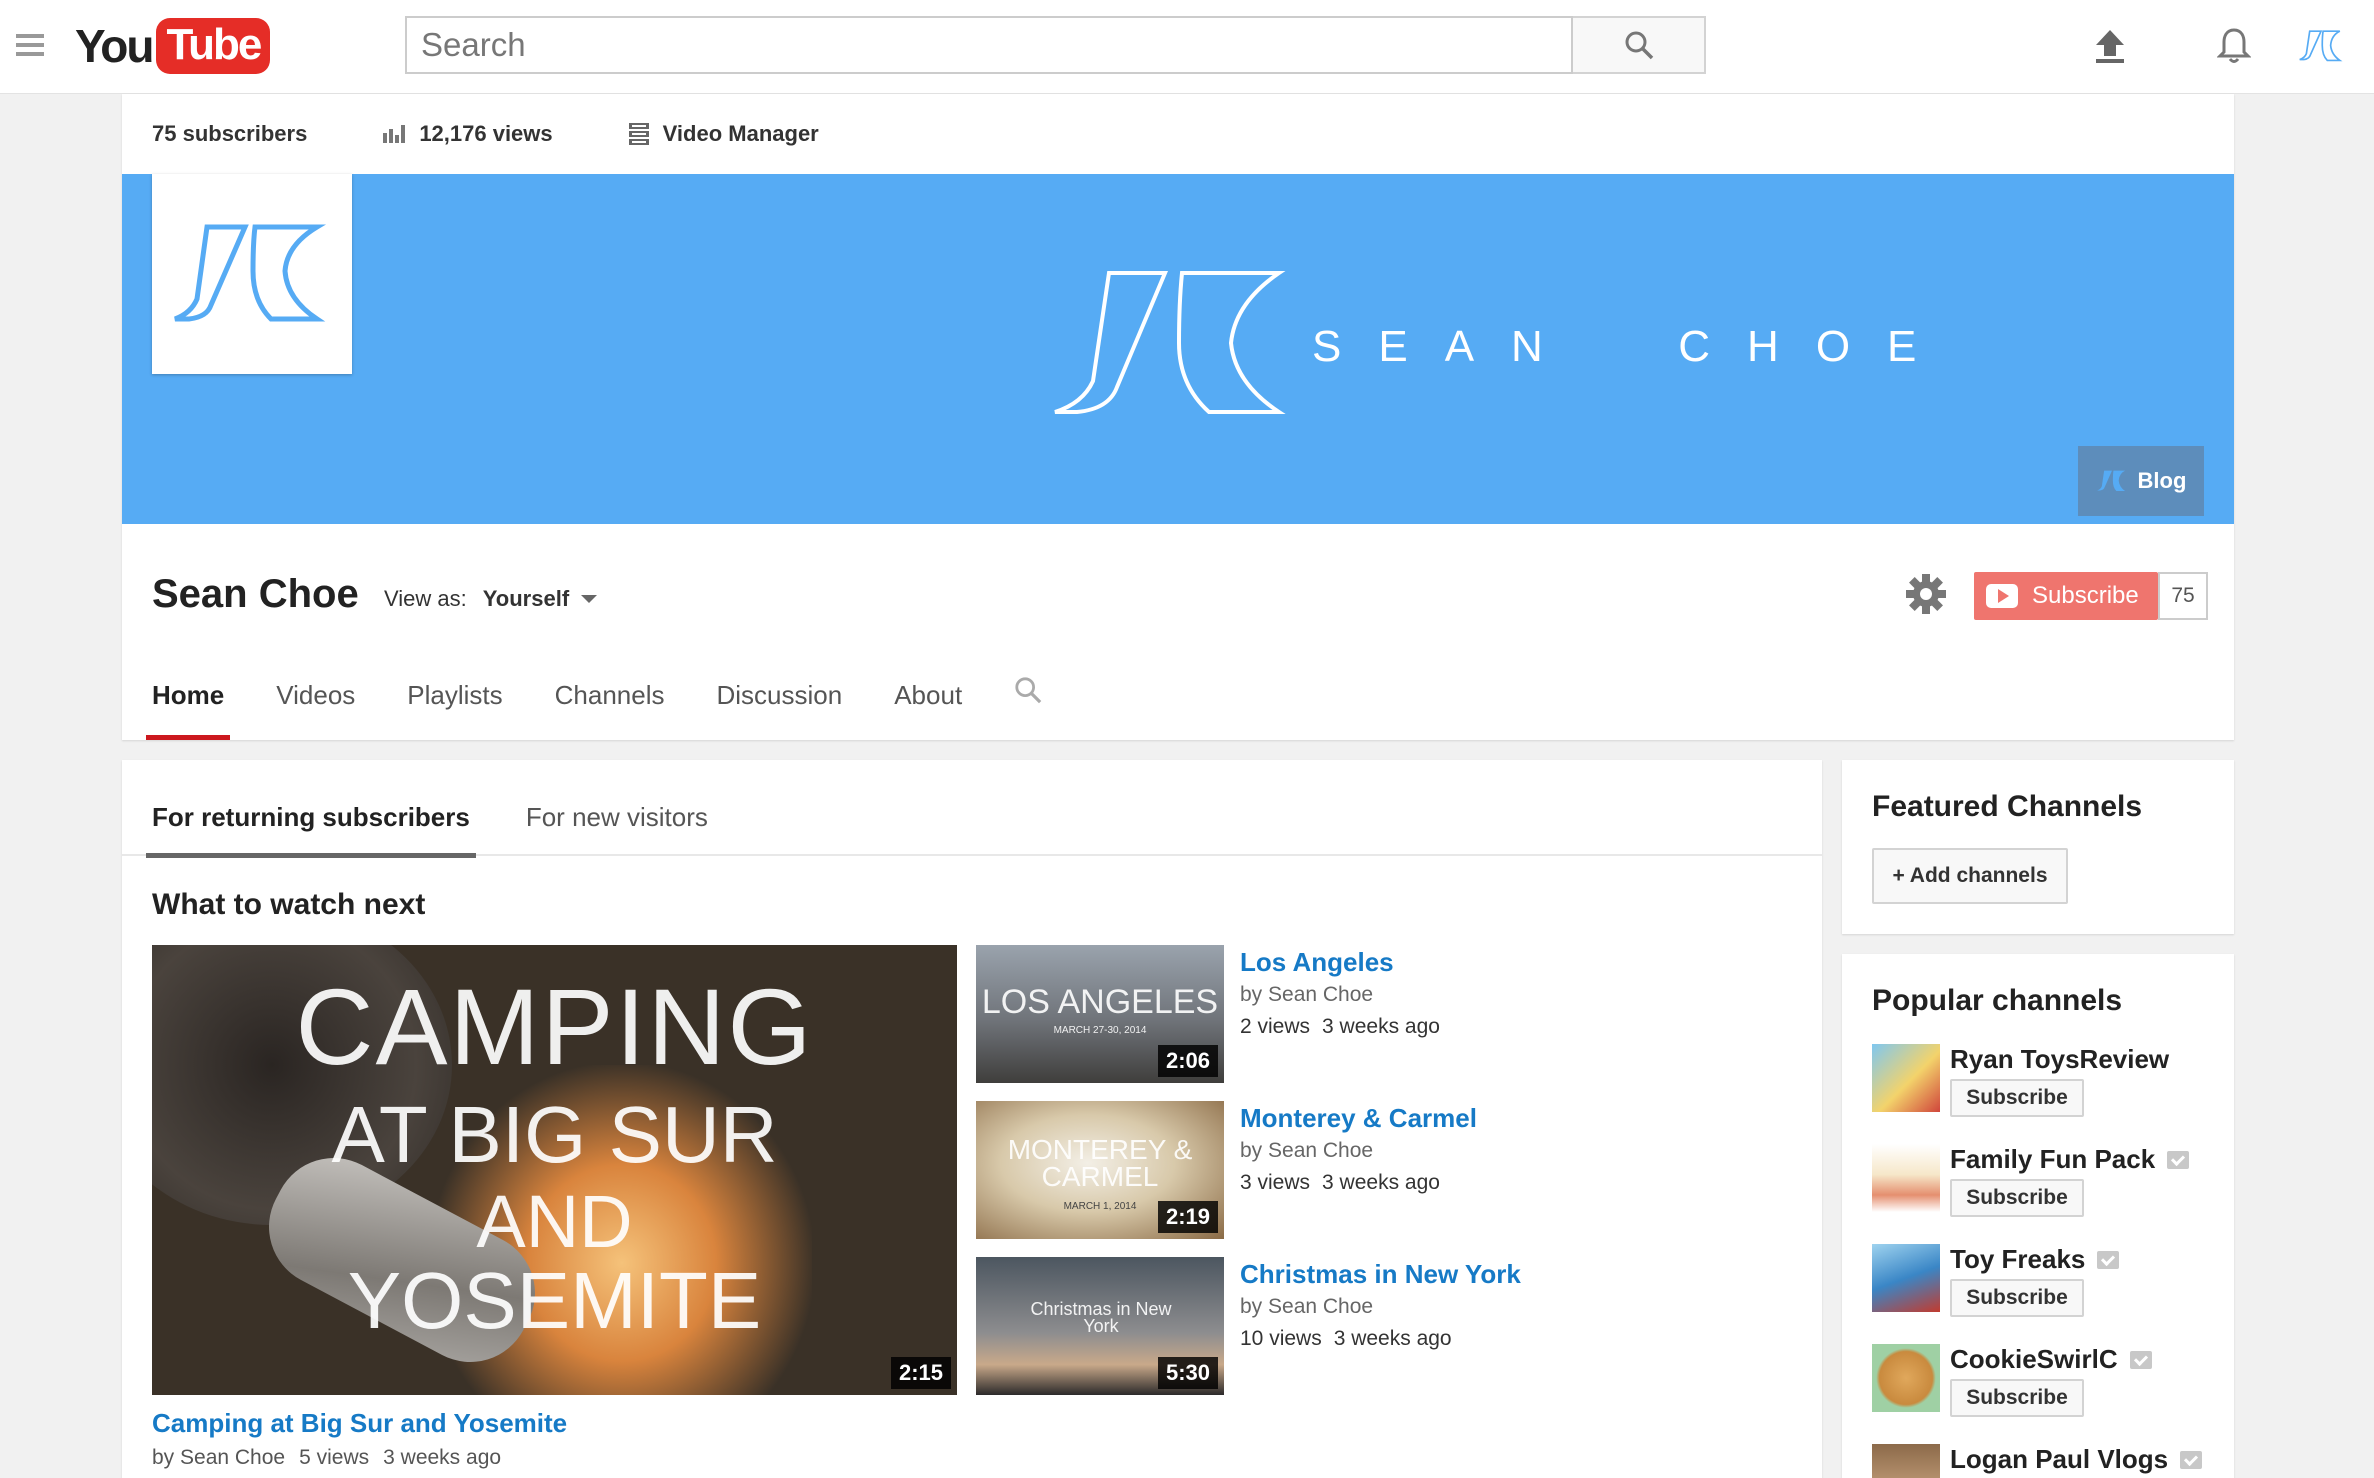 This screenshot has width=2374, height=1478. I want to click on thumb-date-text: MARCH 27-30, 2014, so click(1100, 1030).